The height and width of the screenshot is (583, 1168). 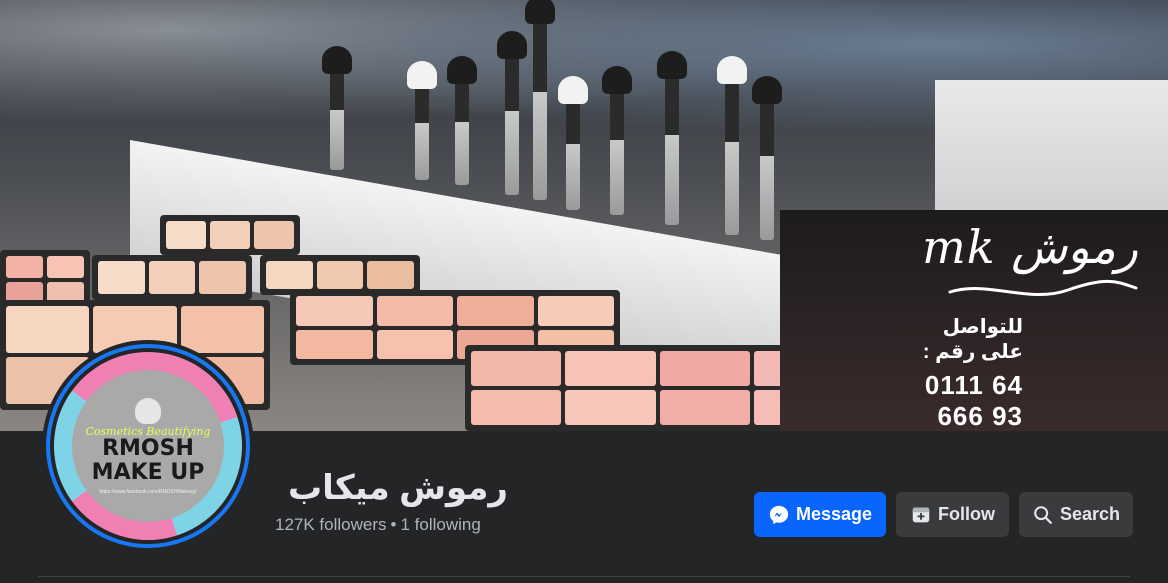 I want to click on brand-logo-text: mk رموش, so click(x=1030, y=247).